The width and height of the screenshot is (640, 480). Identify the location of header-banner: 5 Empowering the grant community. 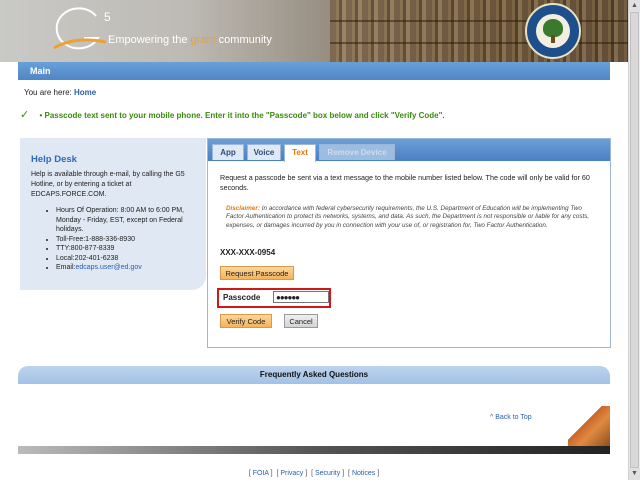
(314, 31).